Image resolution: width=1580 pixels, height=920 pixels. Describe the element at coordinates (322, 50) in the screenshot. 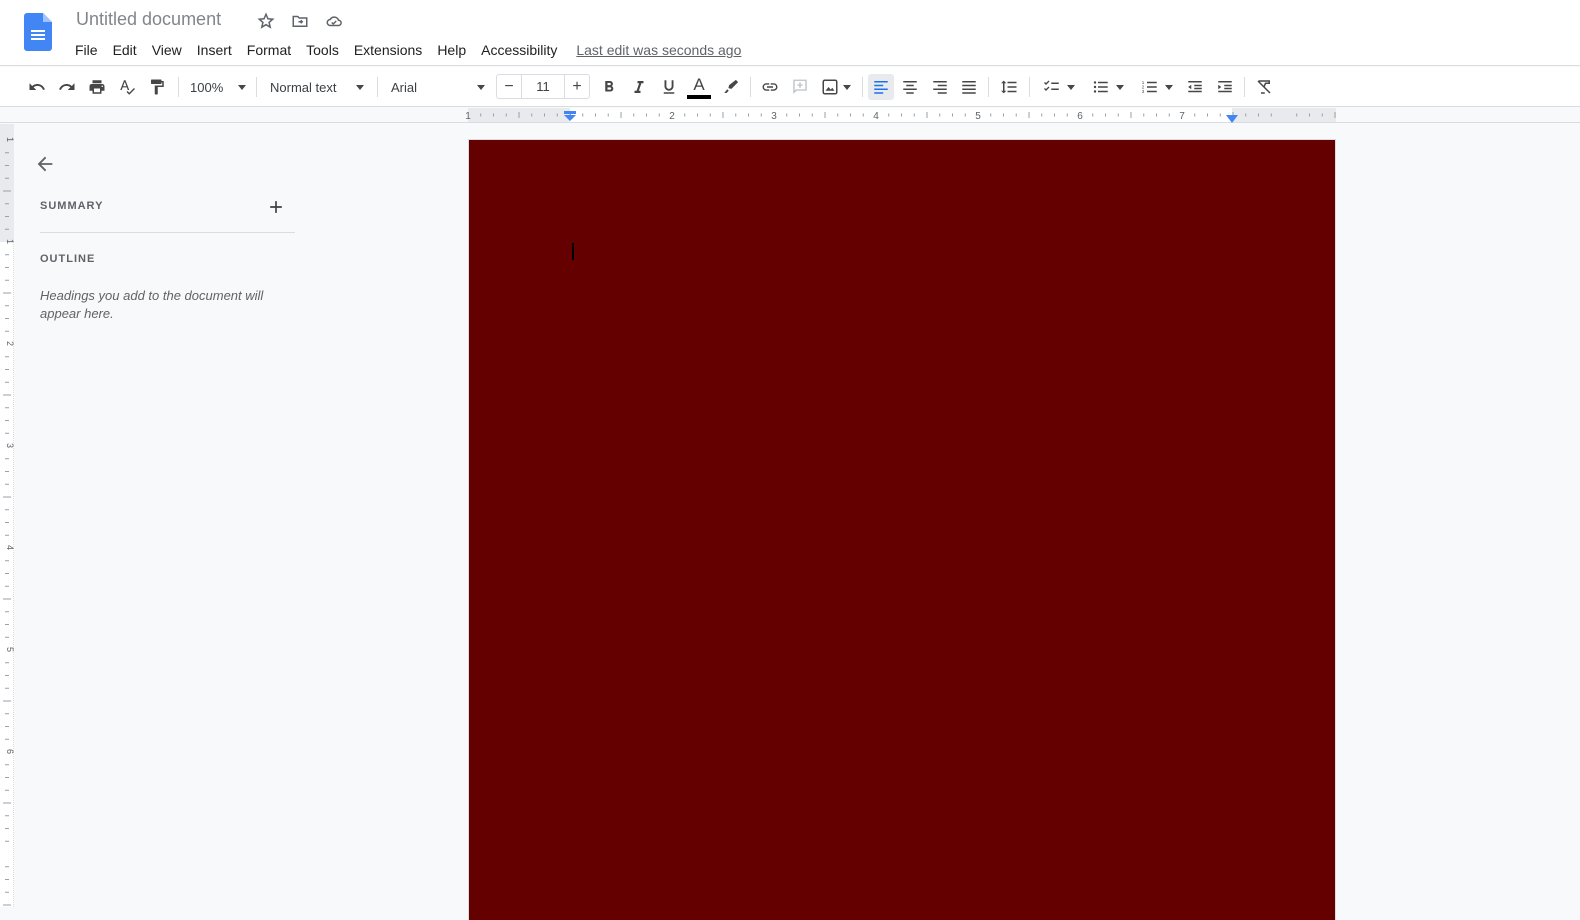

I see `menu-tools: Tools` at that location.